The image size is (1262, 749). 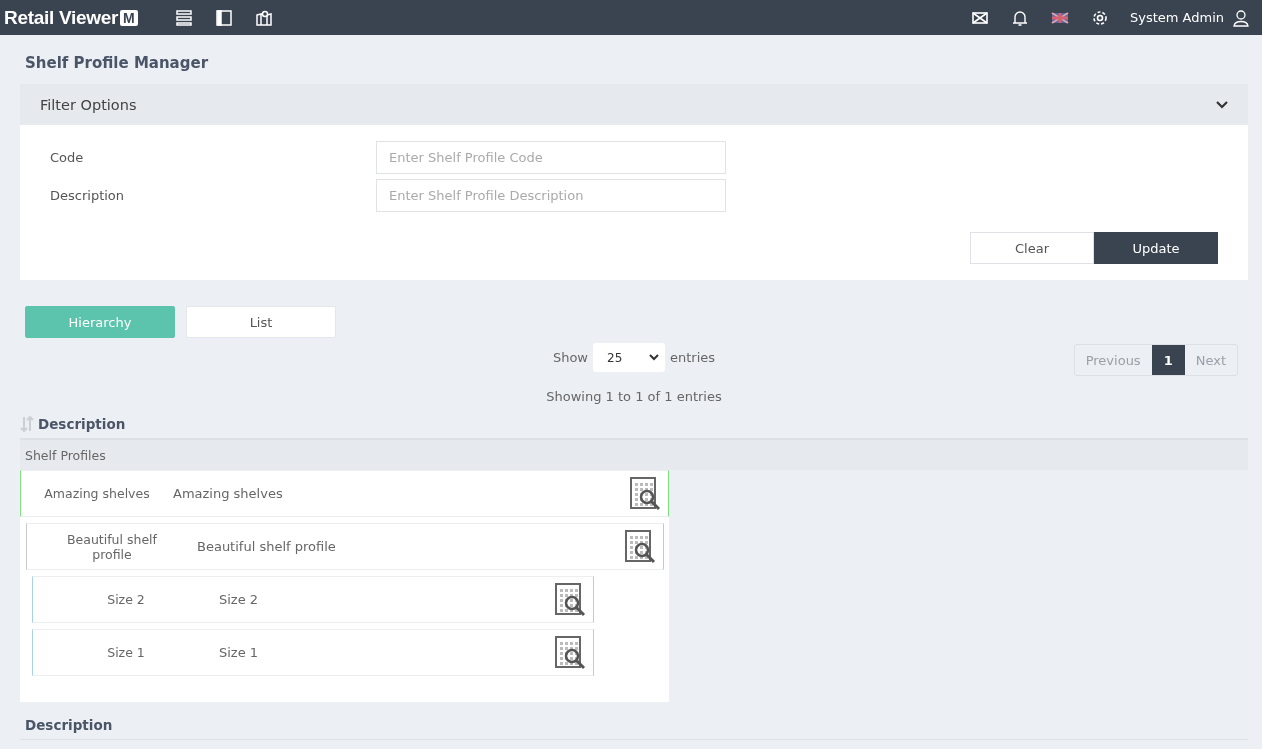 What do you see at coordinates (634, 455) in the screenshot?
I see `group-row: Shelf Profiles` at bounding box center [634, 455].